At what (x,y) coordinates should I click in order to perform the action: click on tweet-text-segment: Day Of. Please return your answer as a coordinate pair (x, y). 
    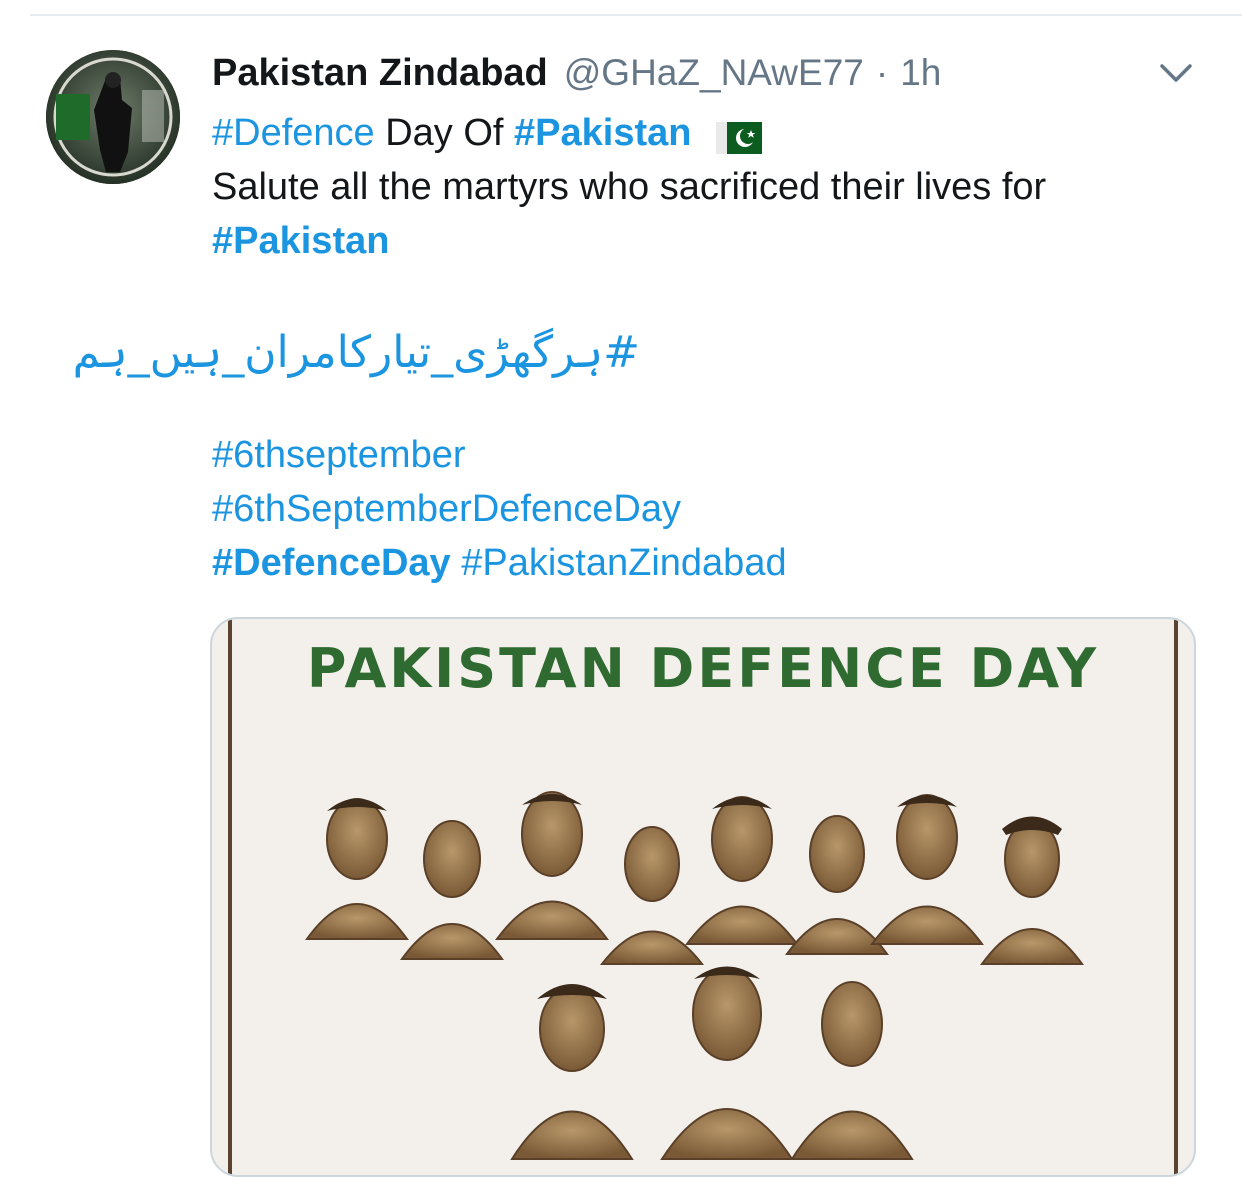
    Looking at the image, I should click on (444, 133).